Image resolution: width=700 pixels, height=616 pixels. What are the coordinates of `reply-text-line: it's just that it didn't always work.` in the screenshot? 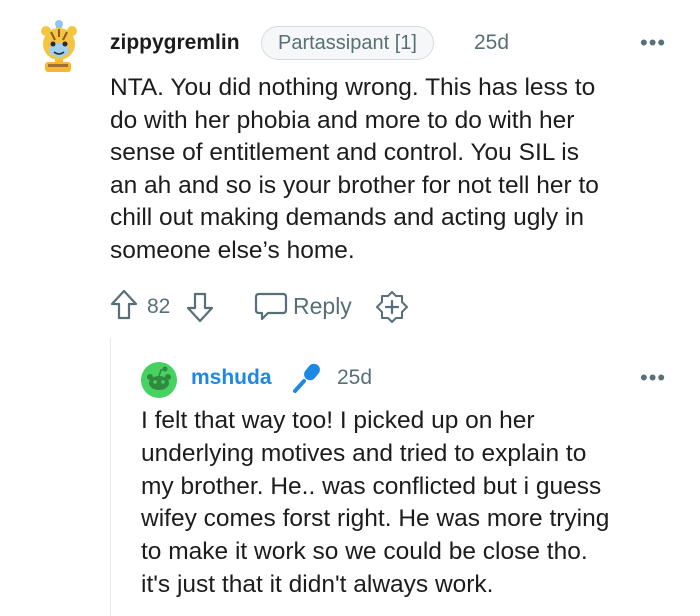 It's located at (317, 584).